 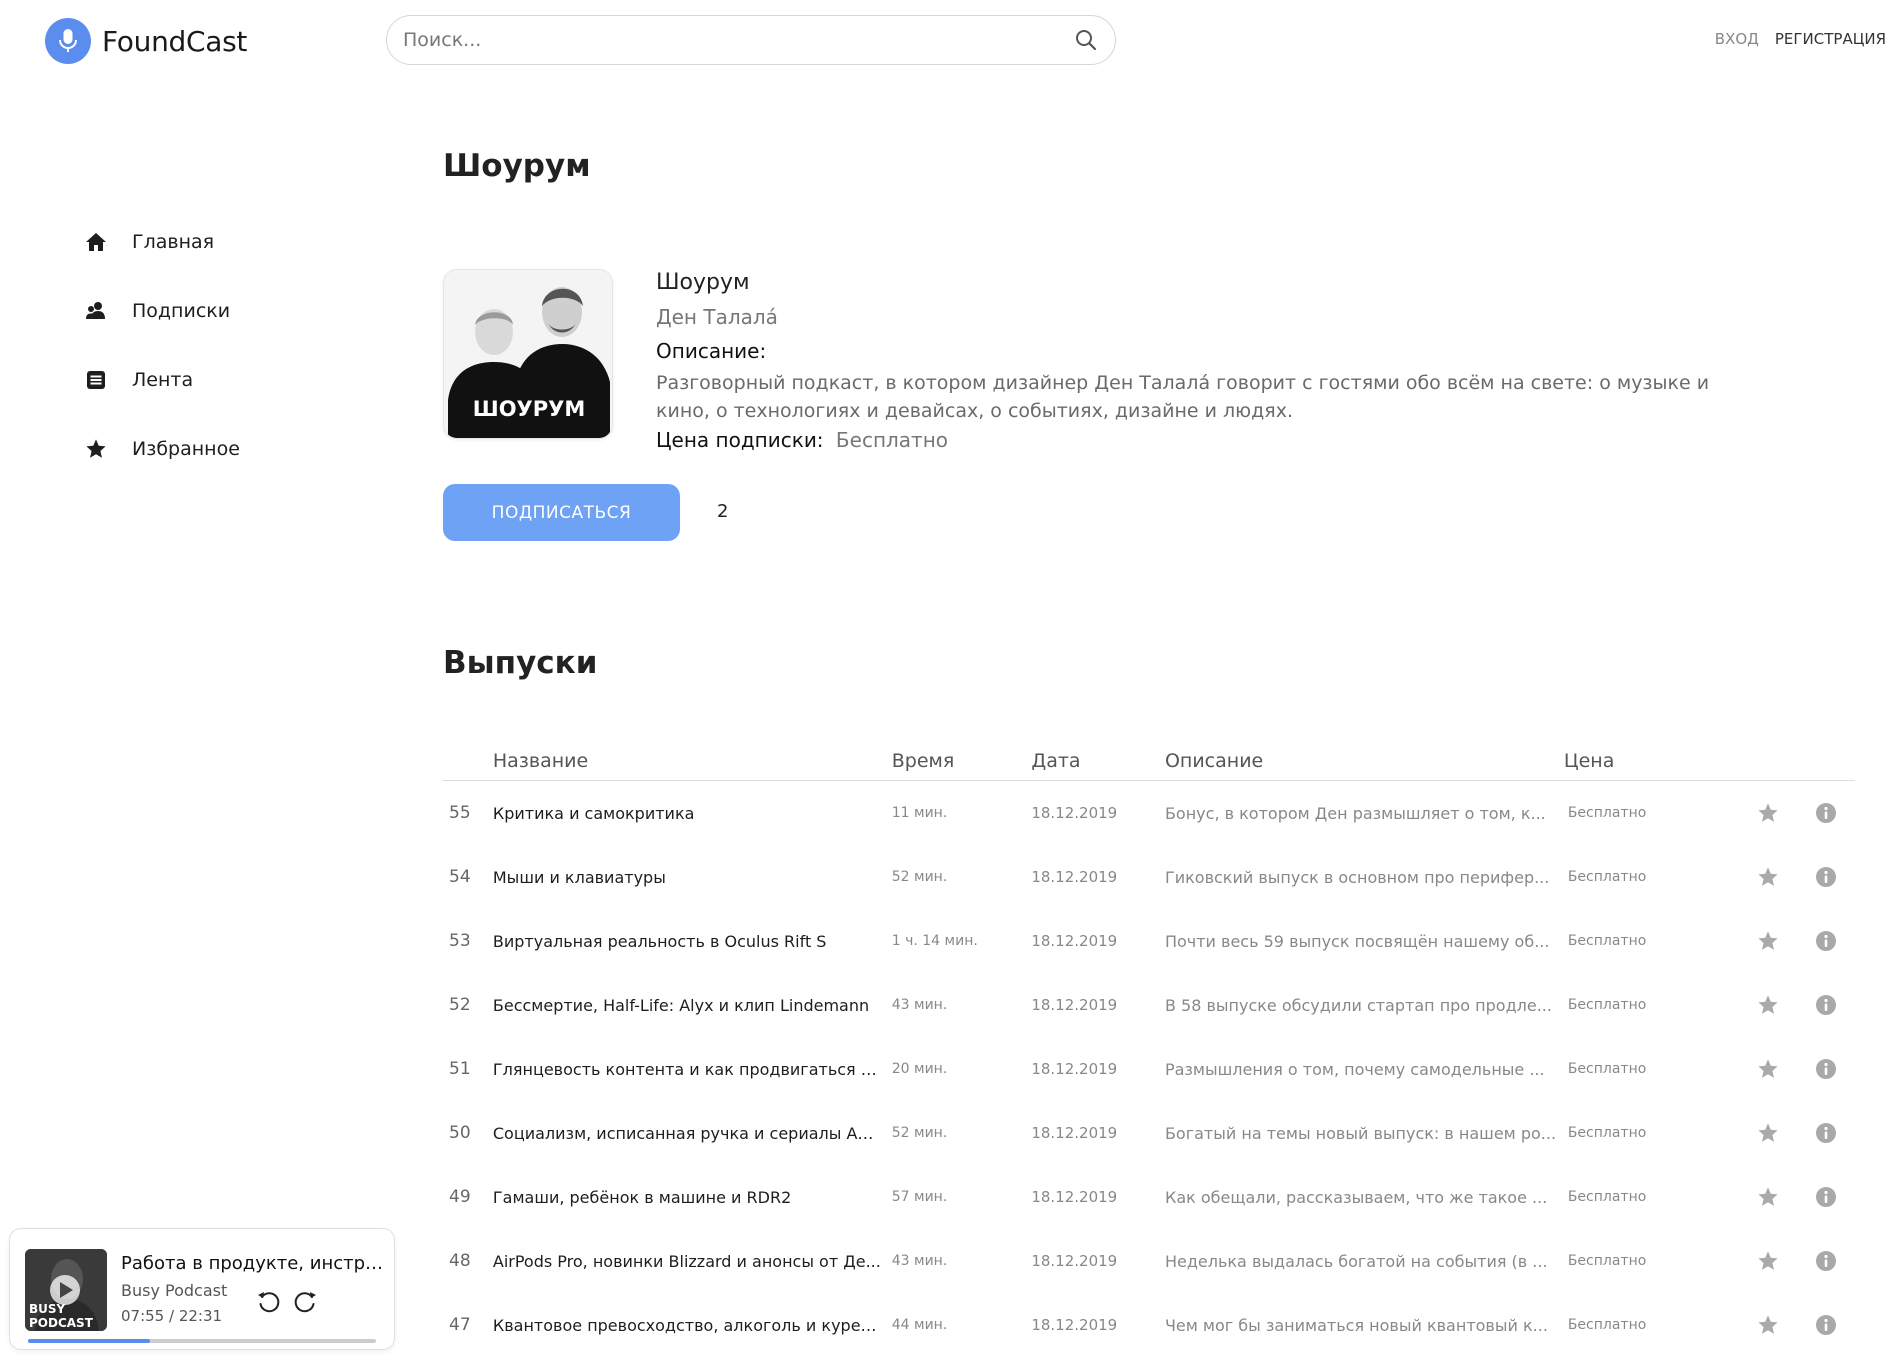 I want to click on login-link: ВХОД, so click(x=1737, y=39).